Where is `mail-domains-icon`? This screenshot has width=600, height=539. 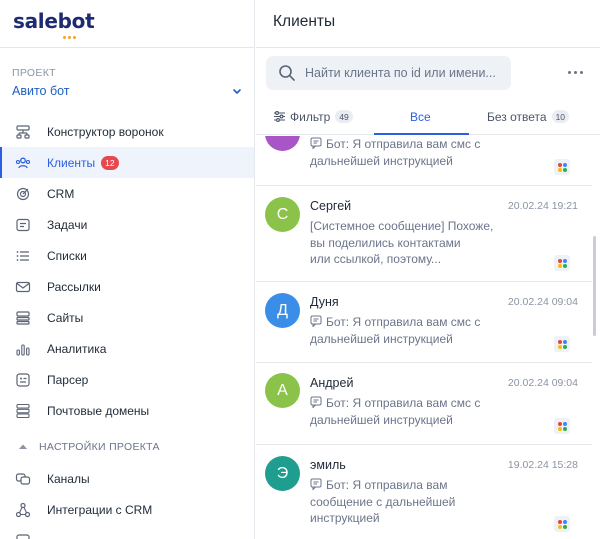 mail-domains-icon is located at coordinates (23, 411).